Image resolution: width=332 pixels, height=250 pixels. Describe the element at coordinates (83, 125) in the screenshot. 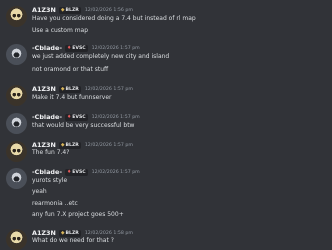

I see `message-text: that would be very successful btw` at that location.